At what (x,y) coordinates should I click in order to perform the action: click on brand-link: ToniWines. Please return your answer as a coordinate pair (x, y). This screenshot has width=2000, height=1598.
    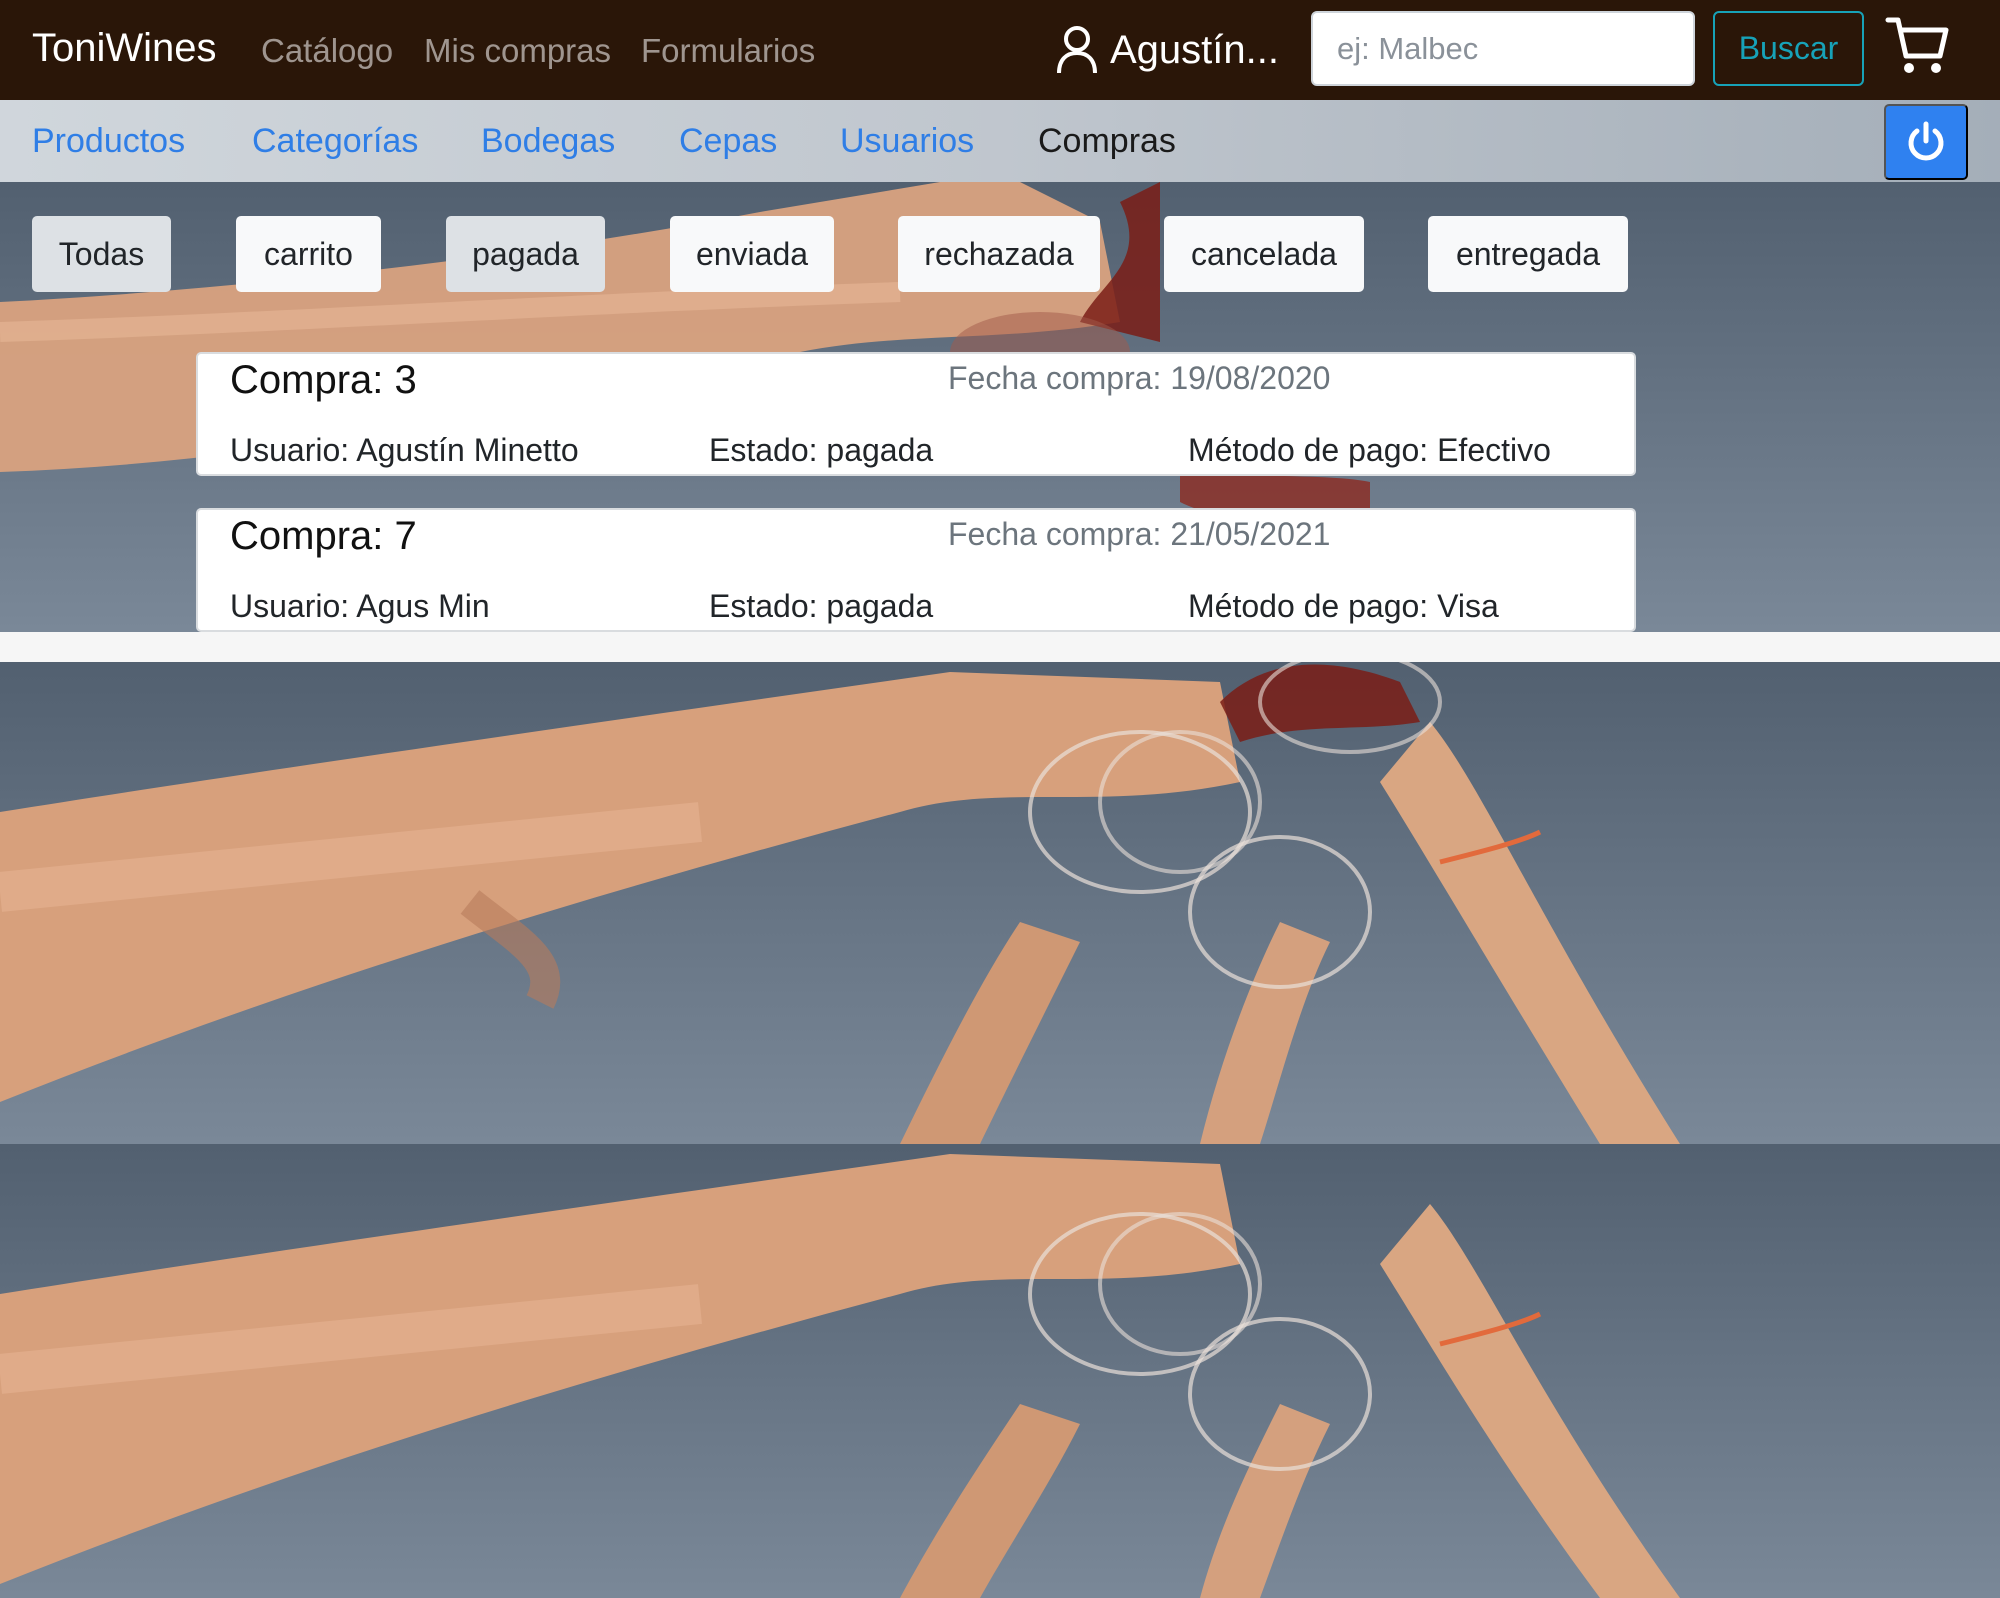
    Looking at the image, I should click on (124, 48).